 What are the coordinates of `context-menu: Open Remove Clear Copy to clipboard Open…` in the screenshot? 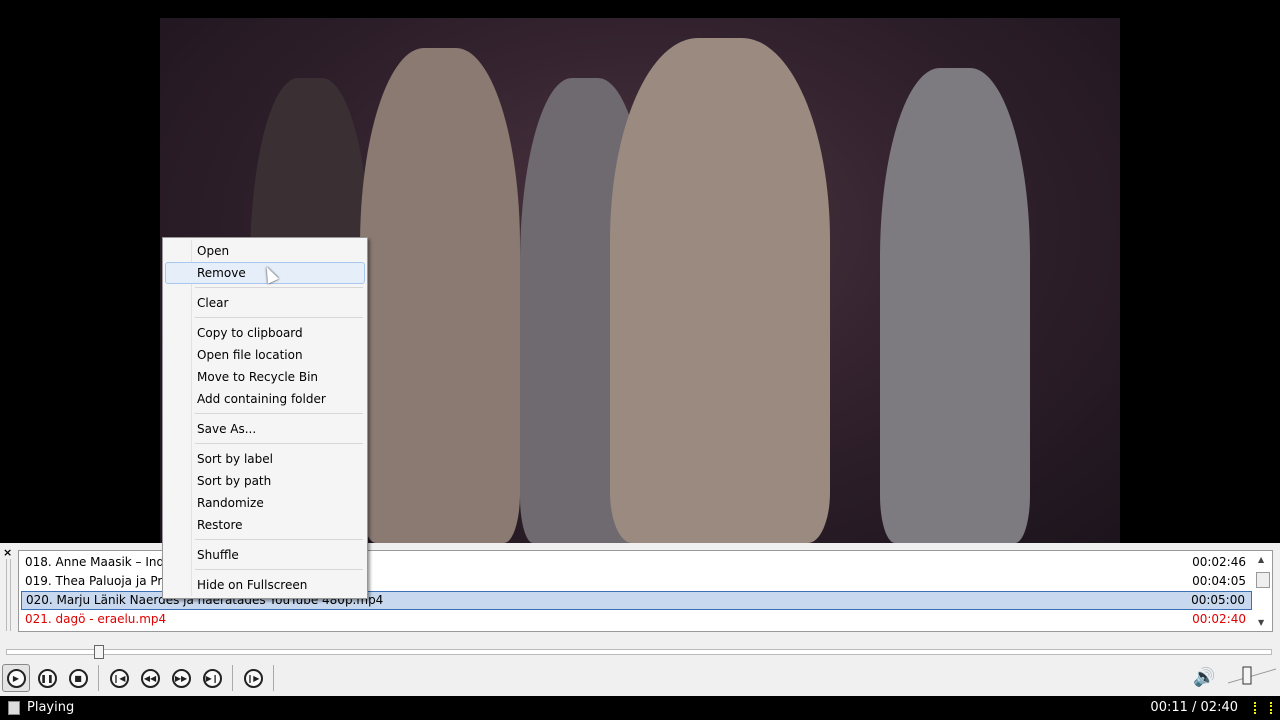 It's located at (265, 418).